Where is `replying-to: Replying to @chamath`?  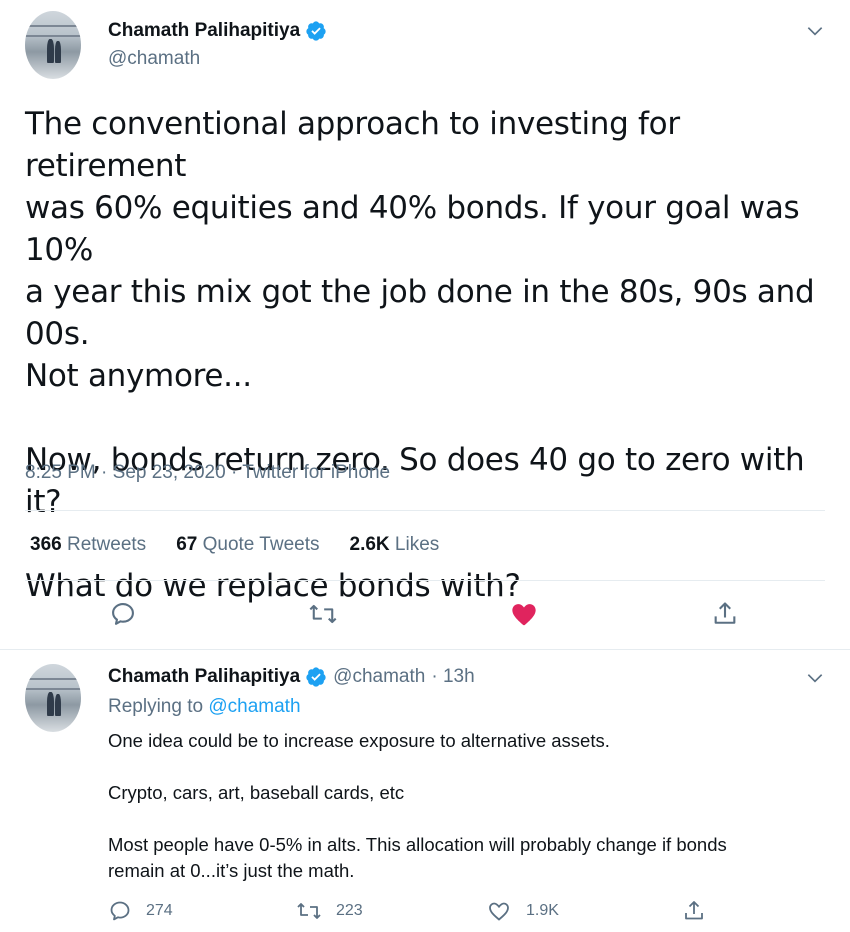
replying-to: Replying to @chamath is located at coordinates (204, 706).